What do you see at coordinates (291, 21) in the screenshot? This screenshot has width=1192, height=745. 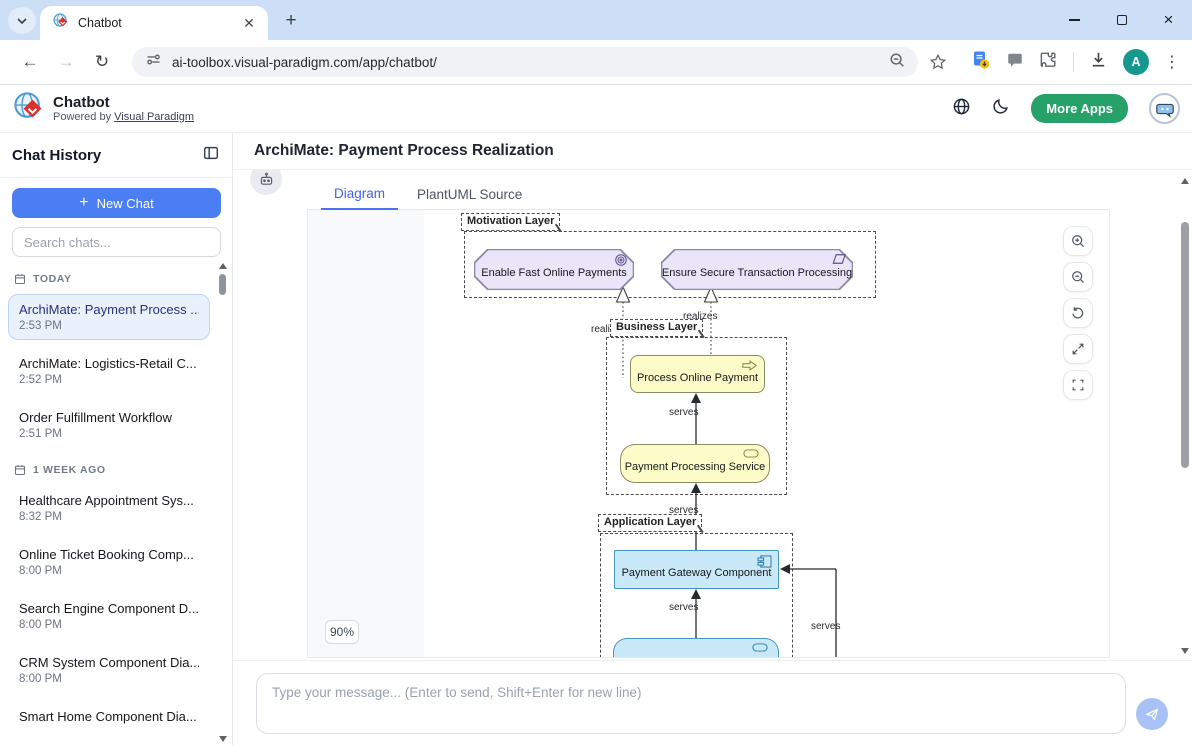 I see `new-tab-button: +` at bounding box center [291, 21].